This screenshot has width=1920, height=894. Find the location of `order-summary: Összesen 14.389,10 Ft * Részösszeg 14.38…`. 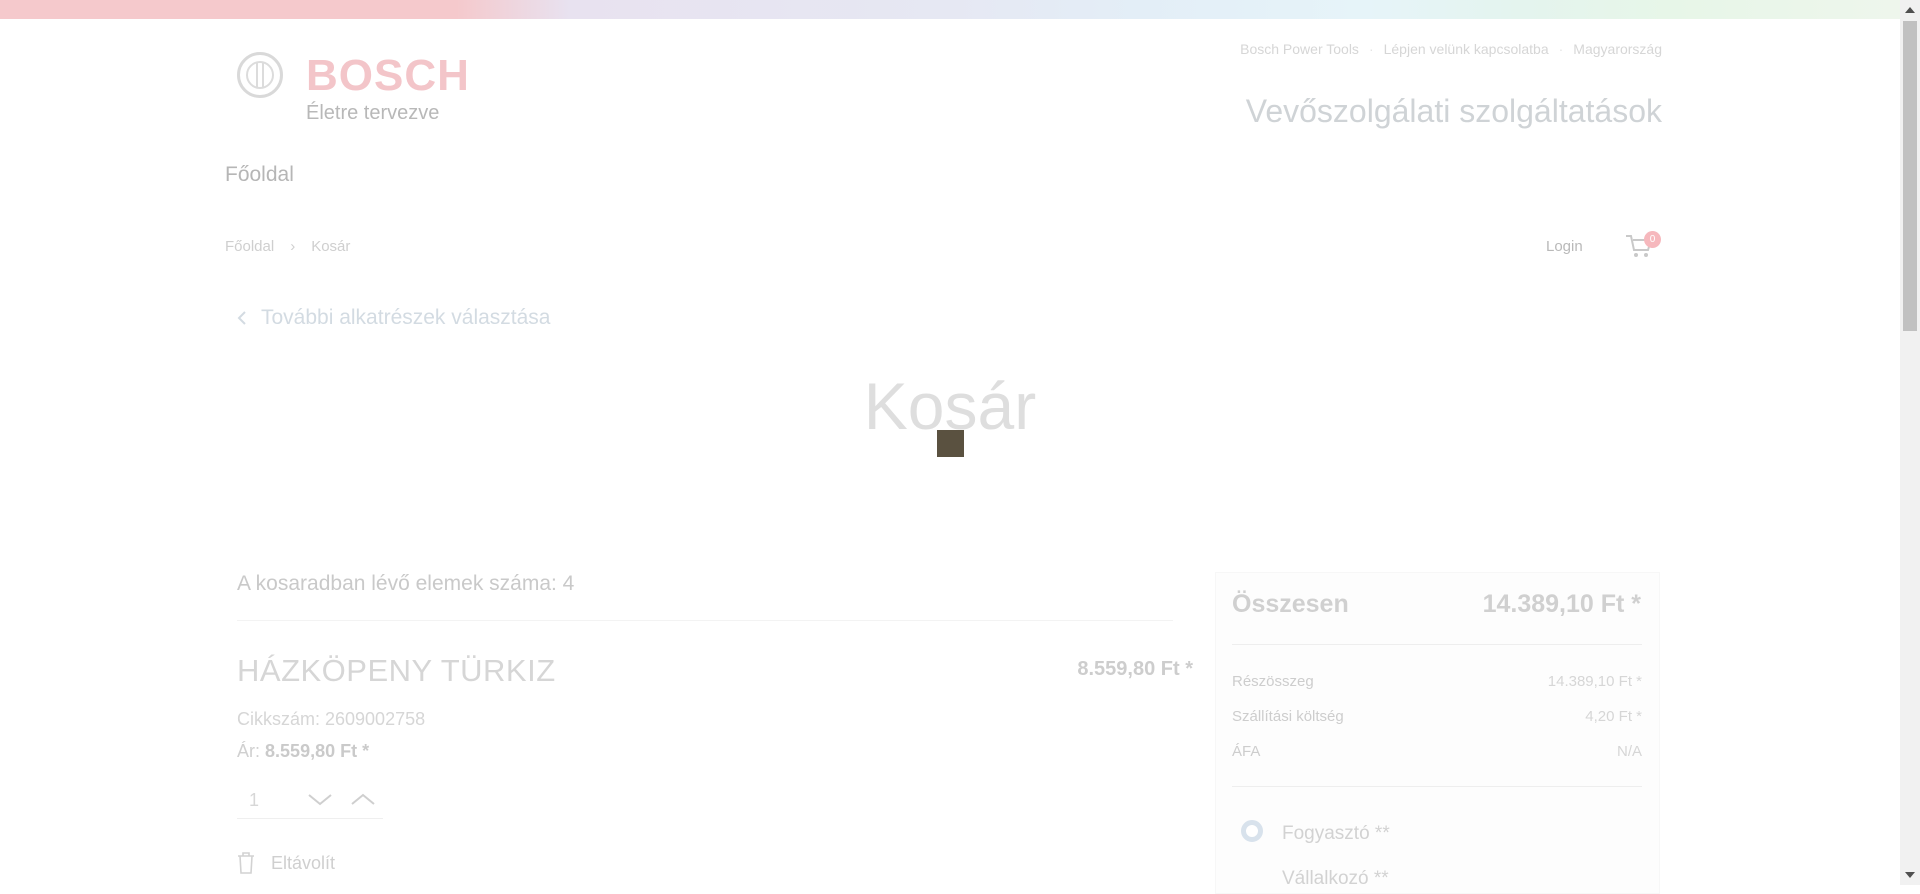

order-summary: Összesen 14.389,10 Ft * Részösszeg 14.38… is located at coordinates (1437, 733).